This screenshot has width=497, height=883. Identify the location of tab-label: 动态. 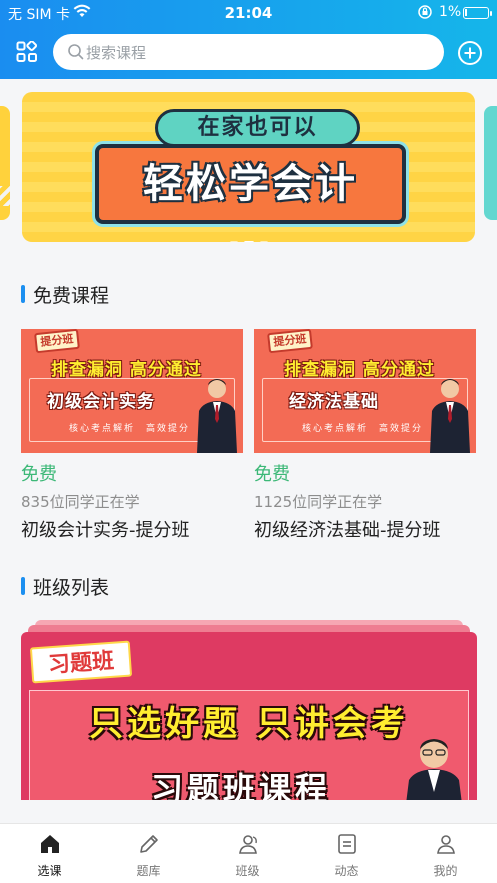
(346, 871).